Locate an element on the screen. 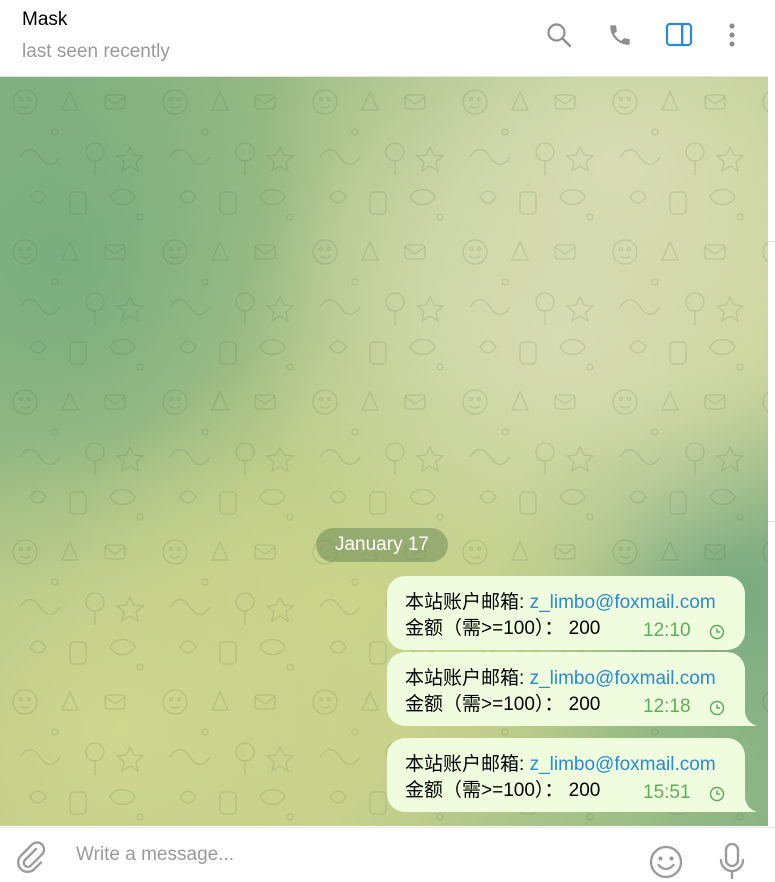 The width and height of the screenshot is (775, 882). more-button is located at coordinates (732, 35).